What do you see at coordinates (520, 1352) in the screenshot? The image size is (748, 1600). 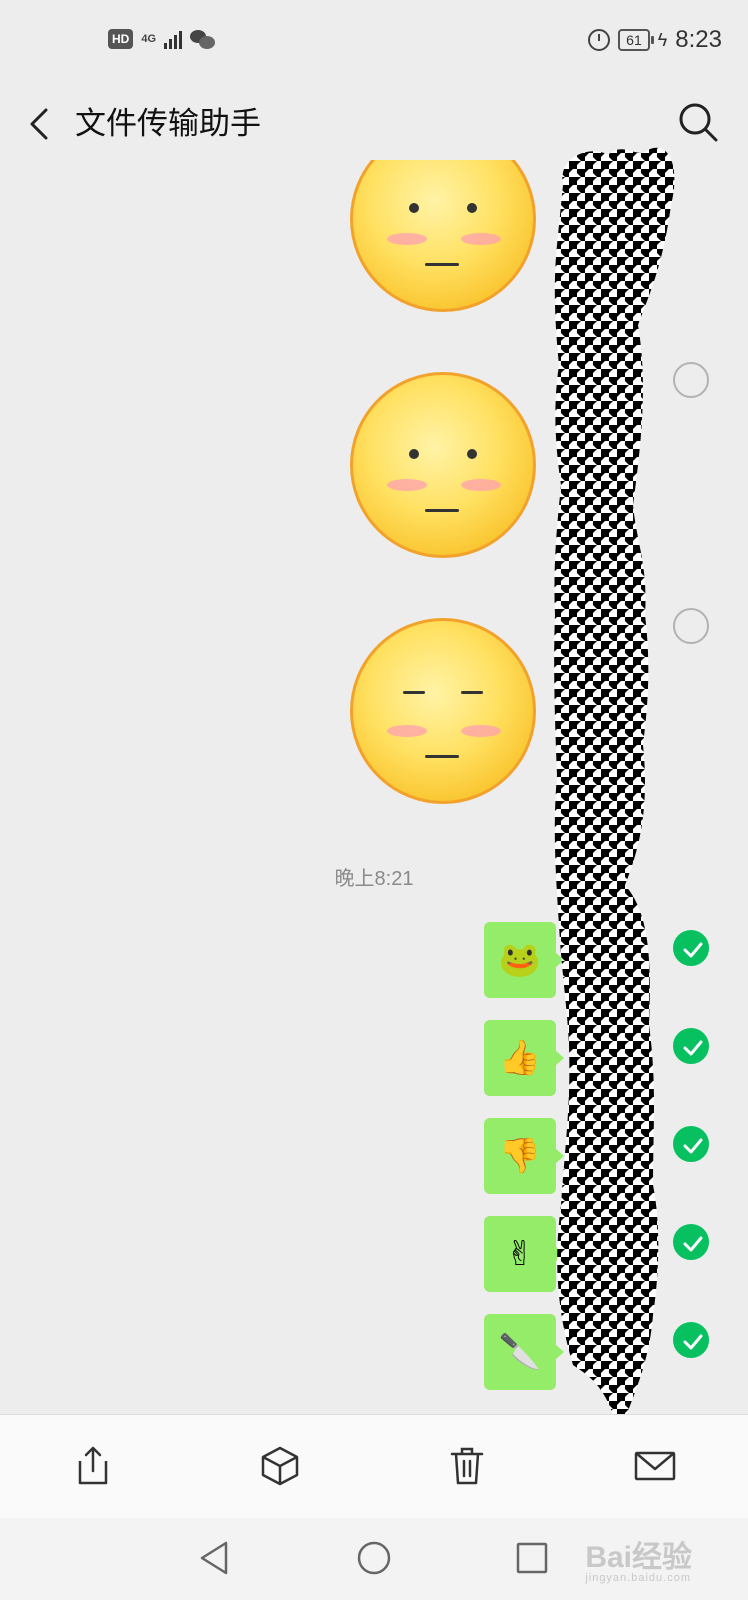 I see `knife-icon: 🔪` at bounding box center [520, 1352].